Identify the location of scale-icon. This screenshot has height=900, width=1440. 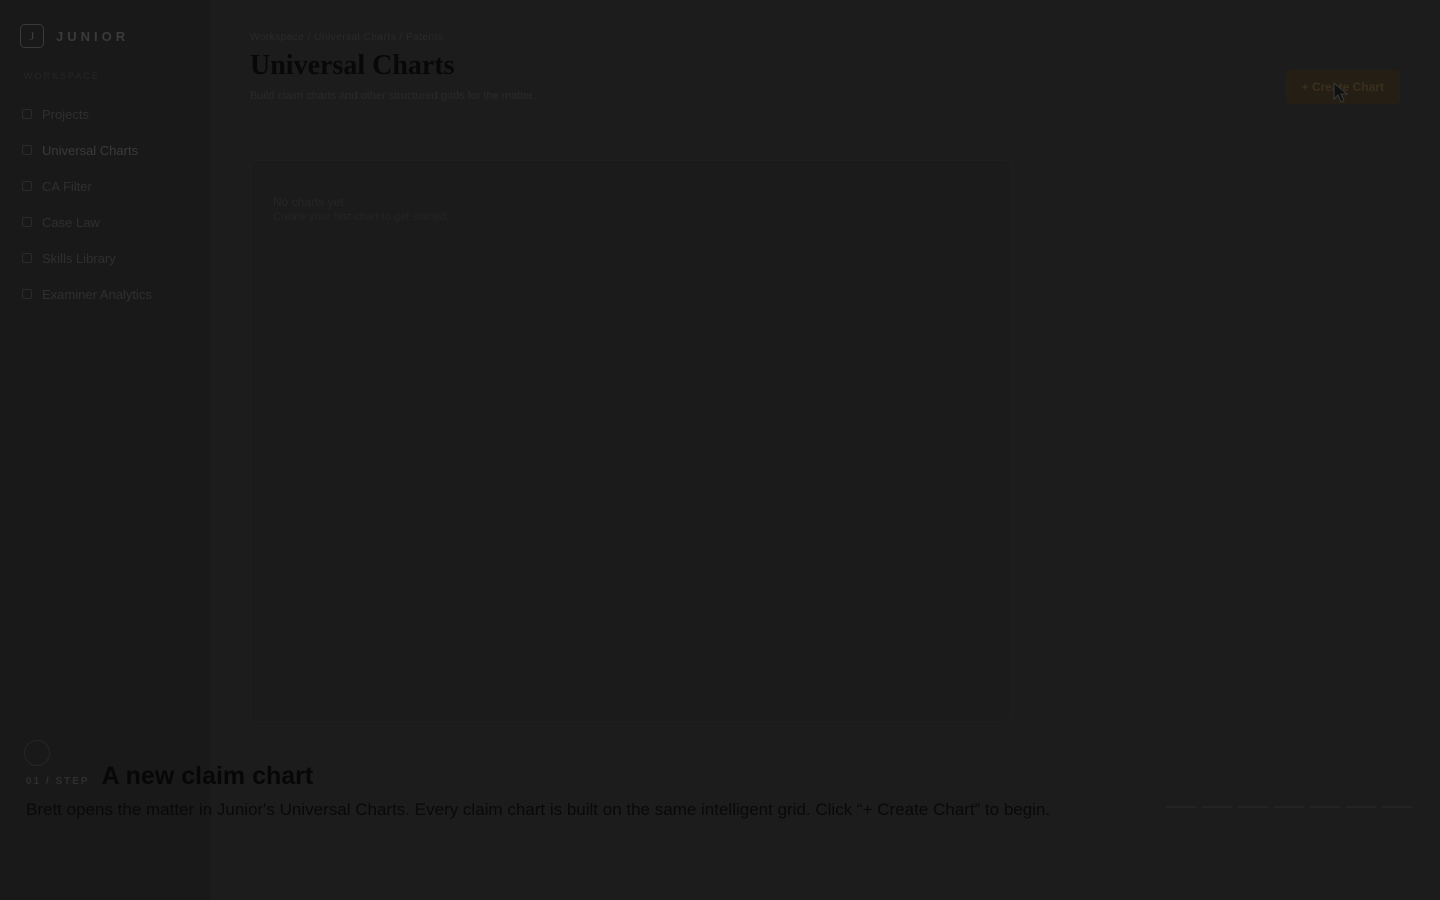
(27, 222).